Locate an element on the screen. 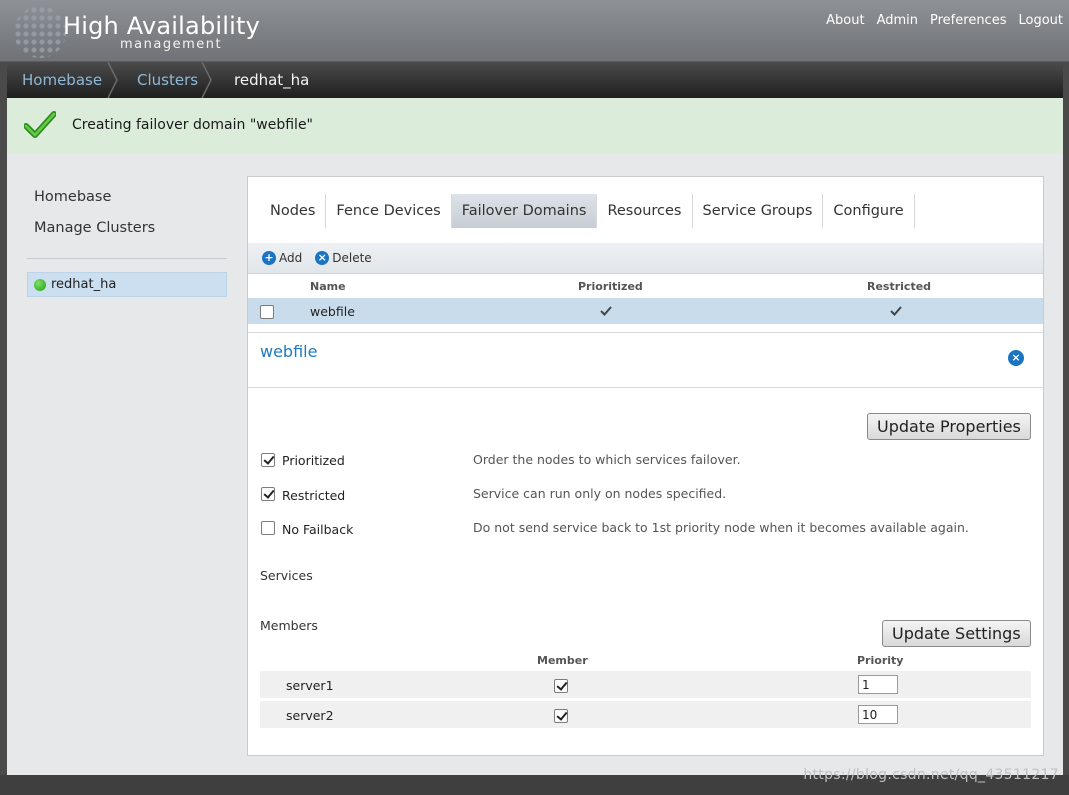  update-properties-button: Update Properties is located at coordinates (949, 426).